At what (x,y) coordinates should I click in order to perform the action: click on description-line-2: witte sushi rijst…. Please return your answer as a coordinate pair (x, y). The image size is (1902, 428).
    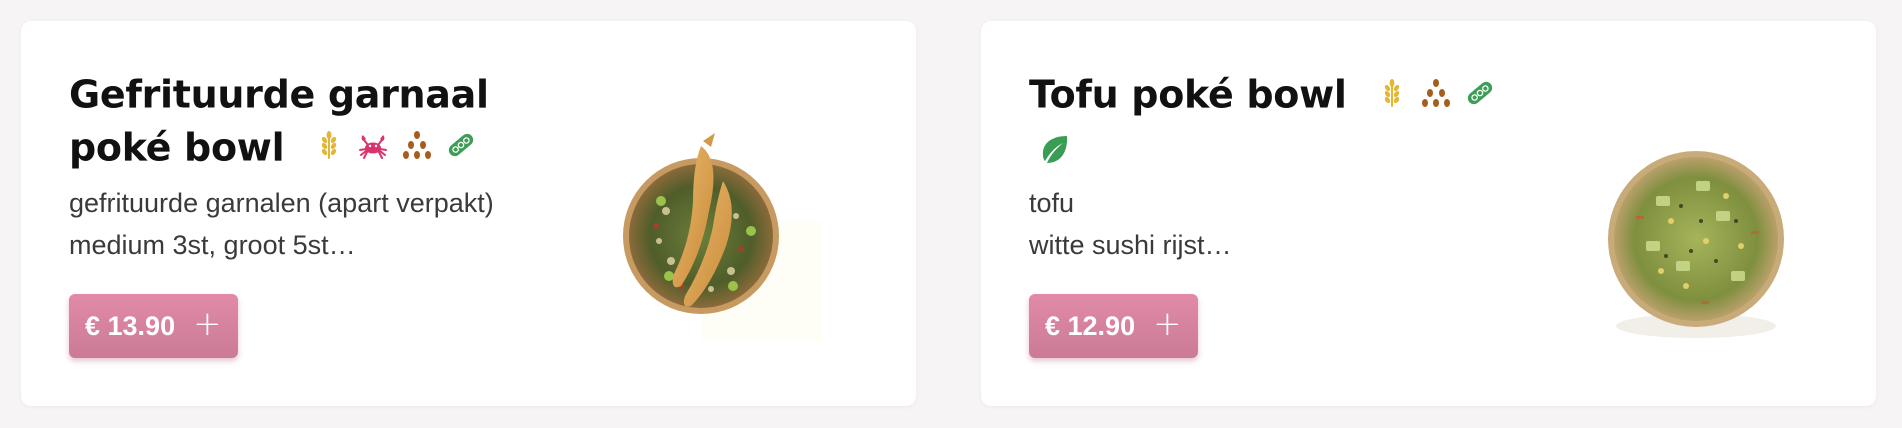
    Looking at the image, I should click on (1130, 245).